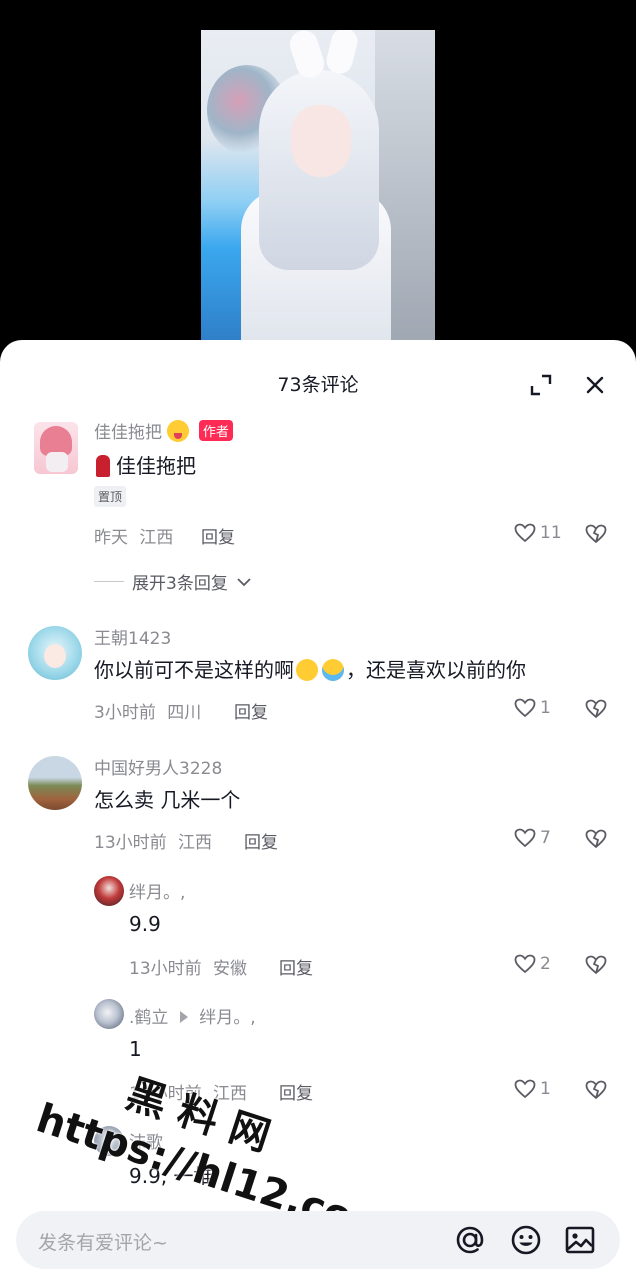  I want to click on emoji-tongue, so click(178, 436).